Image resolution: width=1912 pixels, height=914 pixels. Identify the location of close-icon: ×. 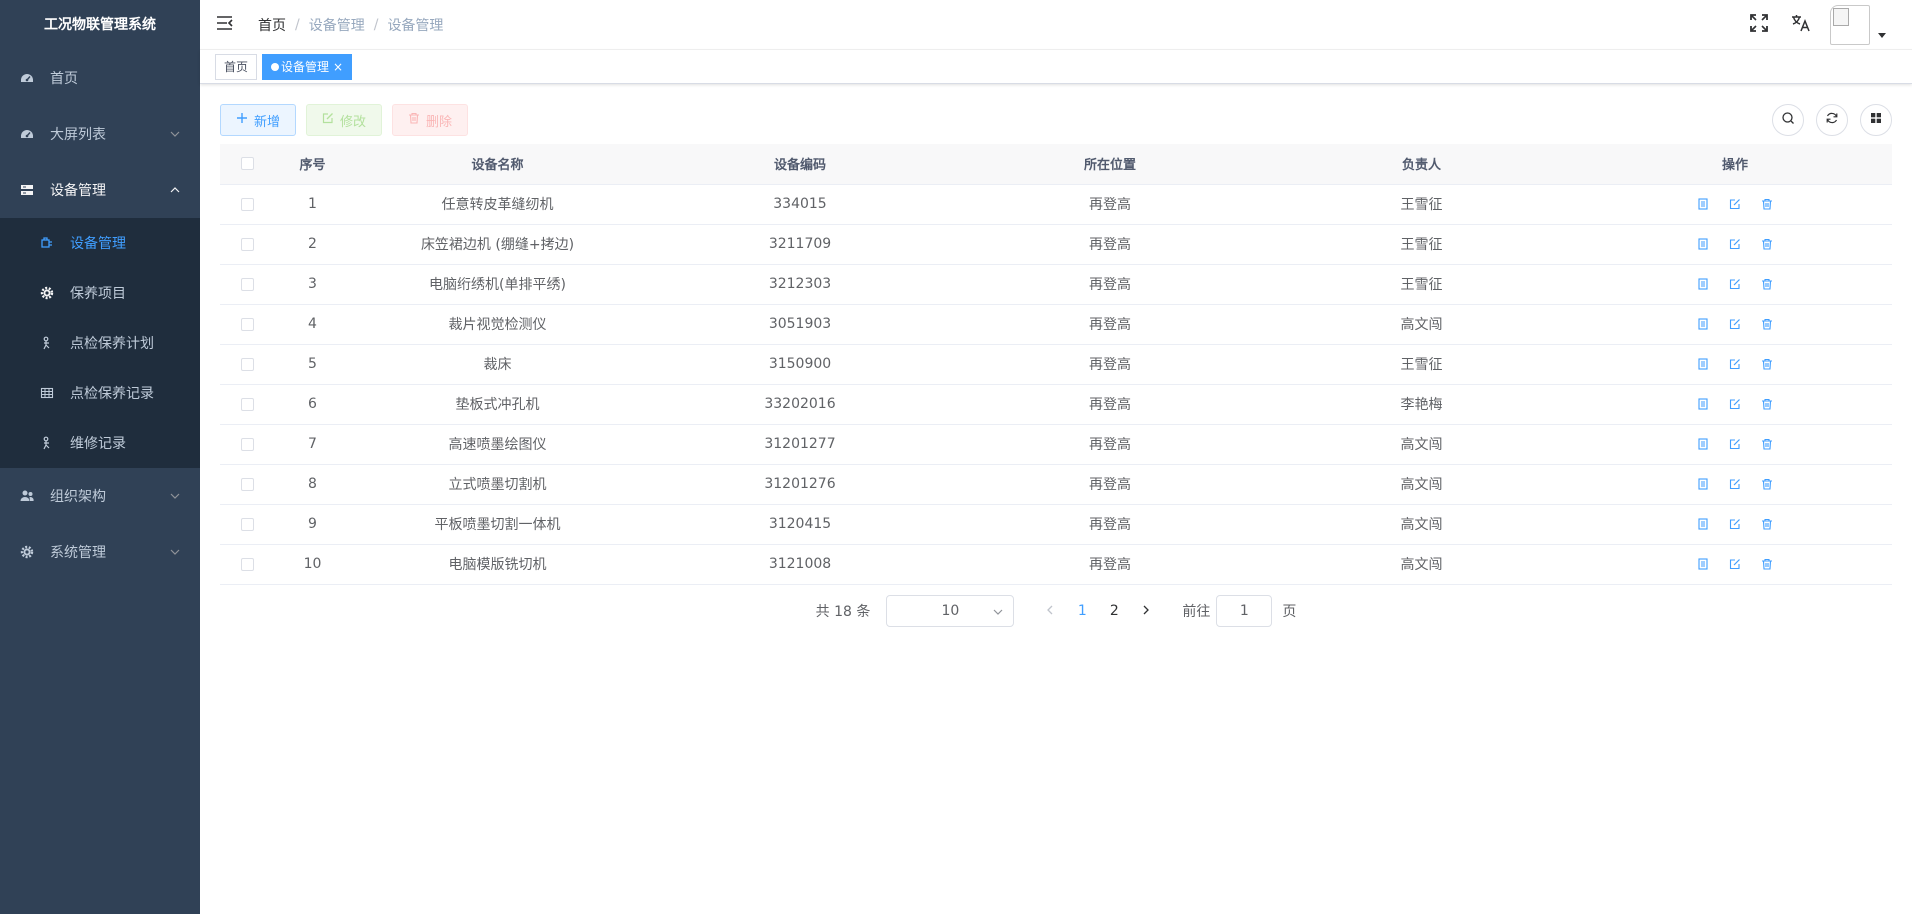
(338, 67).